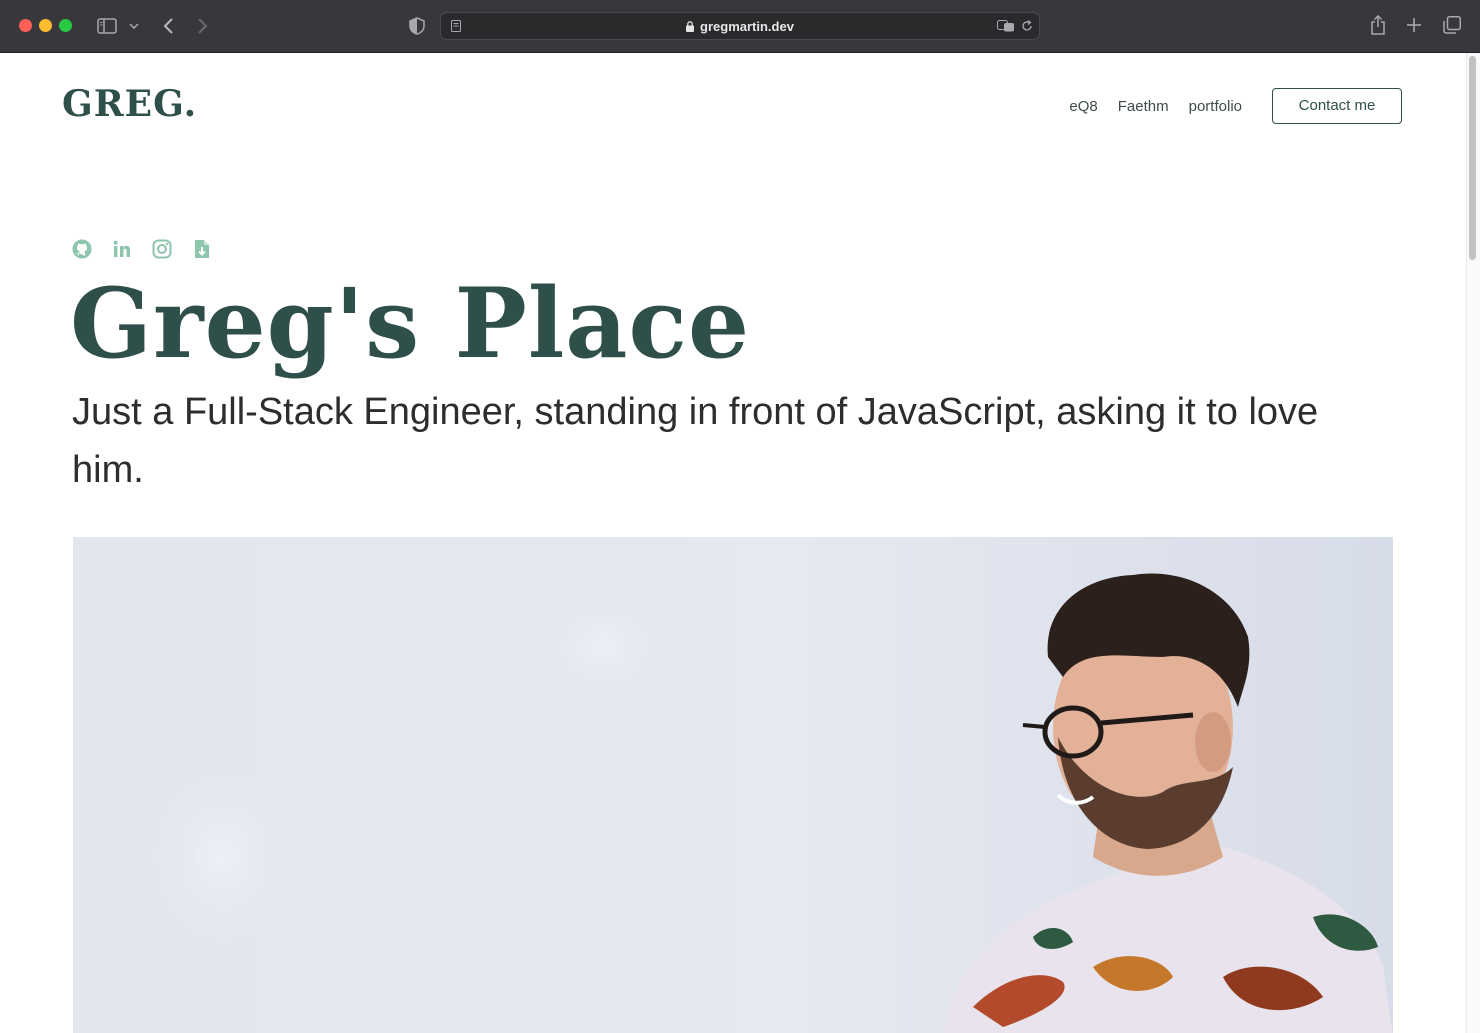  What do you see at coordinates (82, 249) in the screenshot?
I see `github-icon` at bounding box center [82, 249].